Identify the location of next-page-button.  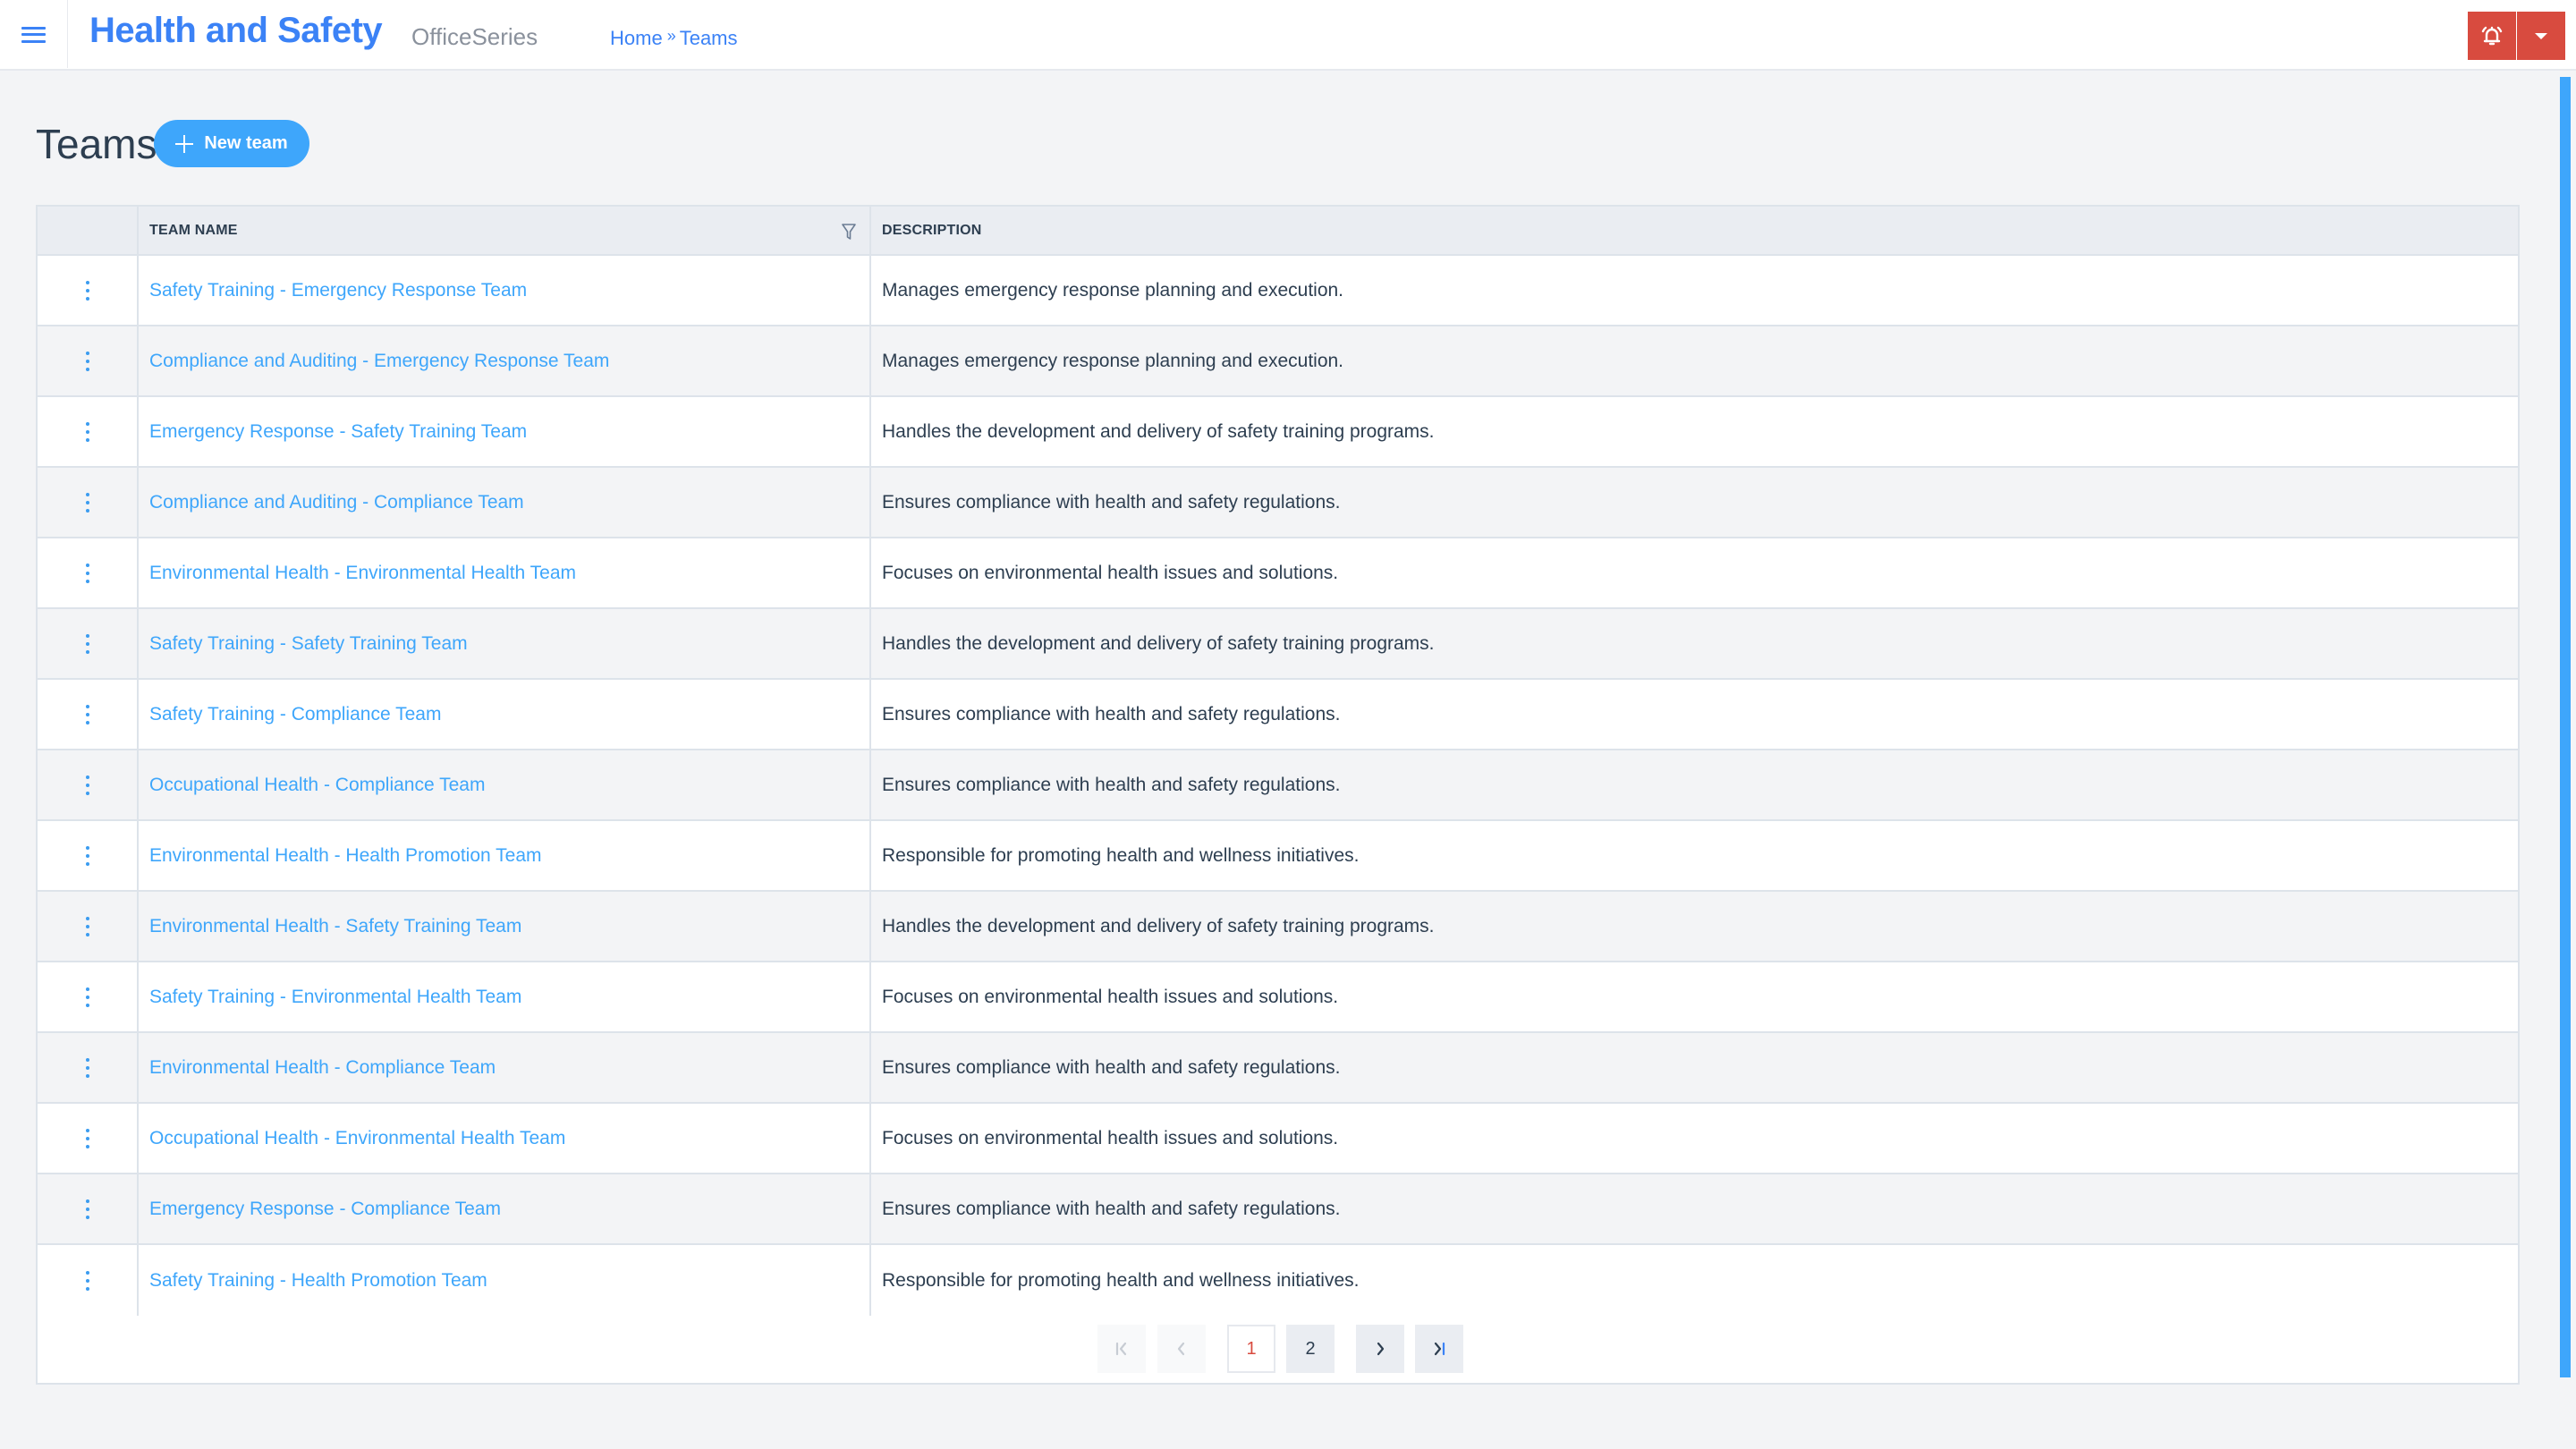
(1380, 1349).